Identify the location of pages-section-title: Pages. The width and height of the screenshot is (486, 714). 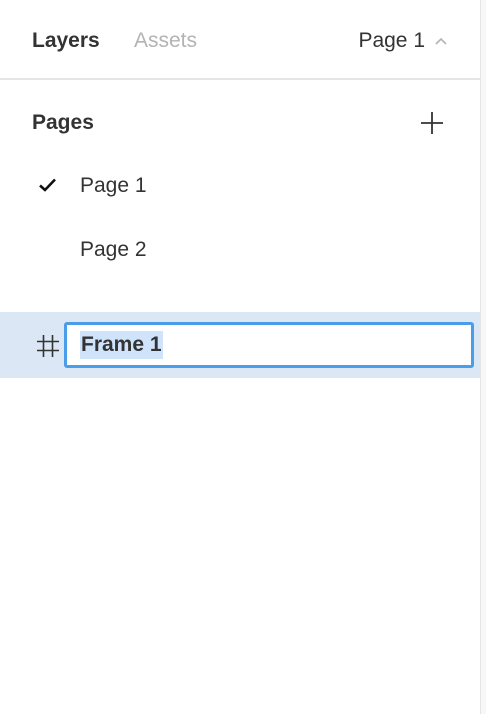
(63, 122).